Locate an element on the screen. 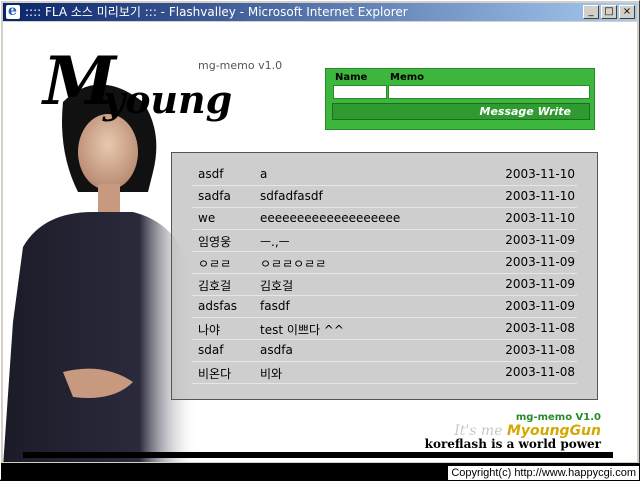  list-item: sadfa sdfadfasdf 2003-11-10 is located at coordinates (384, 197).